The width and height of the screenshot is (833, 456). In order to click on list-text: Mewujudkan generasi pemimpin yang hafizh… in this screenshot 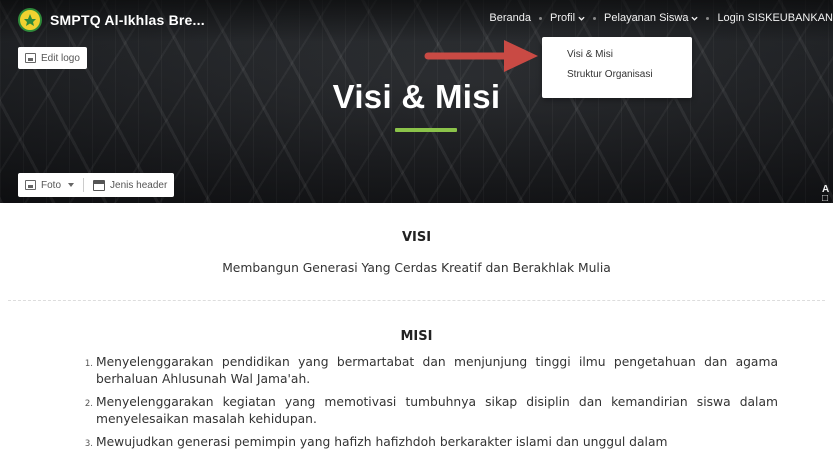, I will do `click(382, 442)`.